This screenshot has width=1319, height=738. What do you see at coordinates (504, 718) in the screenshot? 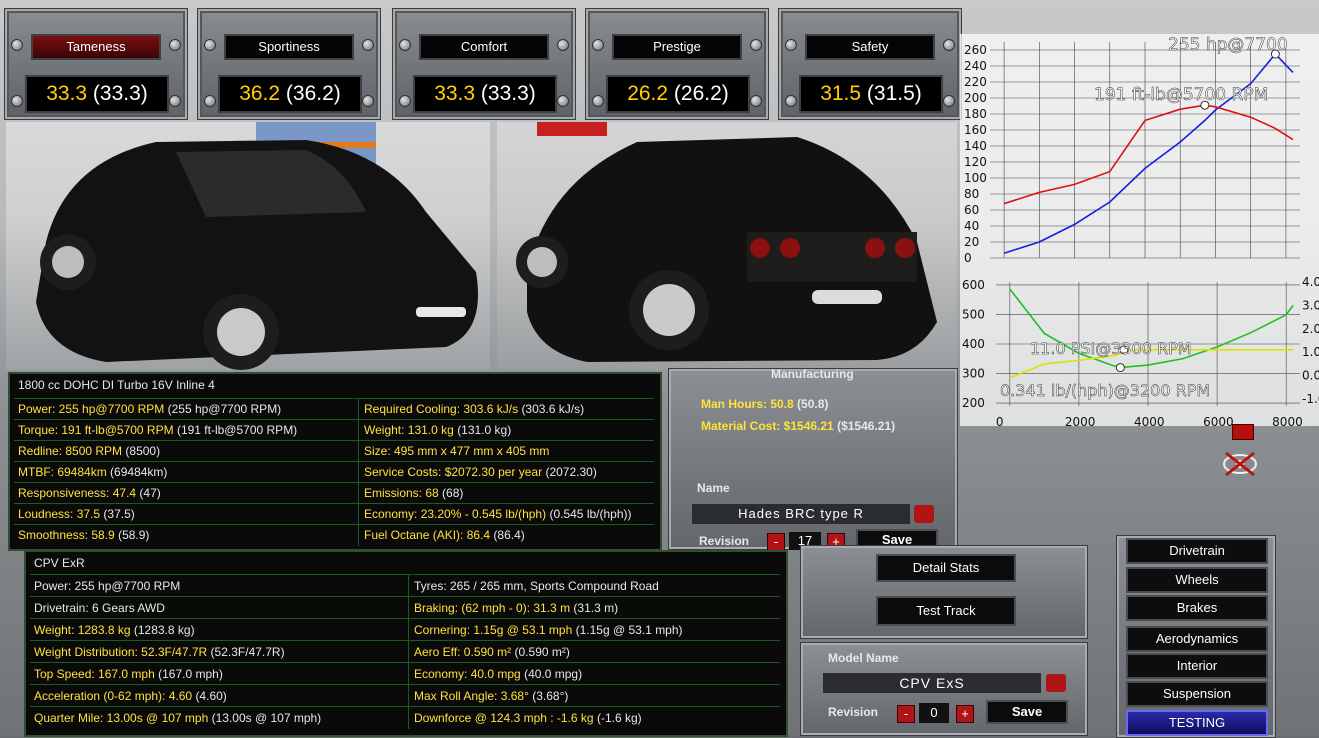
I see `stat-text: Downforce @ 124.3 mph : -1.6 kg` at bounding box center [504, 718].